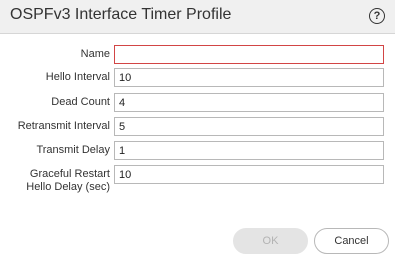 This screenshot has height=268, width=395. Describe the element at coordinates (77, 77) in the screenshot. I see `hello-interval-label: Hello Interval` at that location.